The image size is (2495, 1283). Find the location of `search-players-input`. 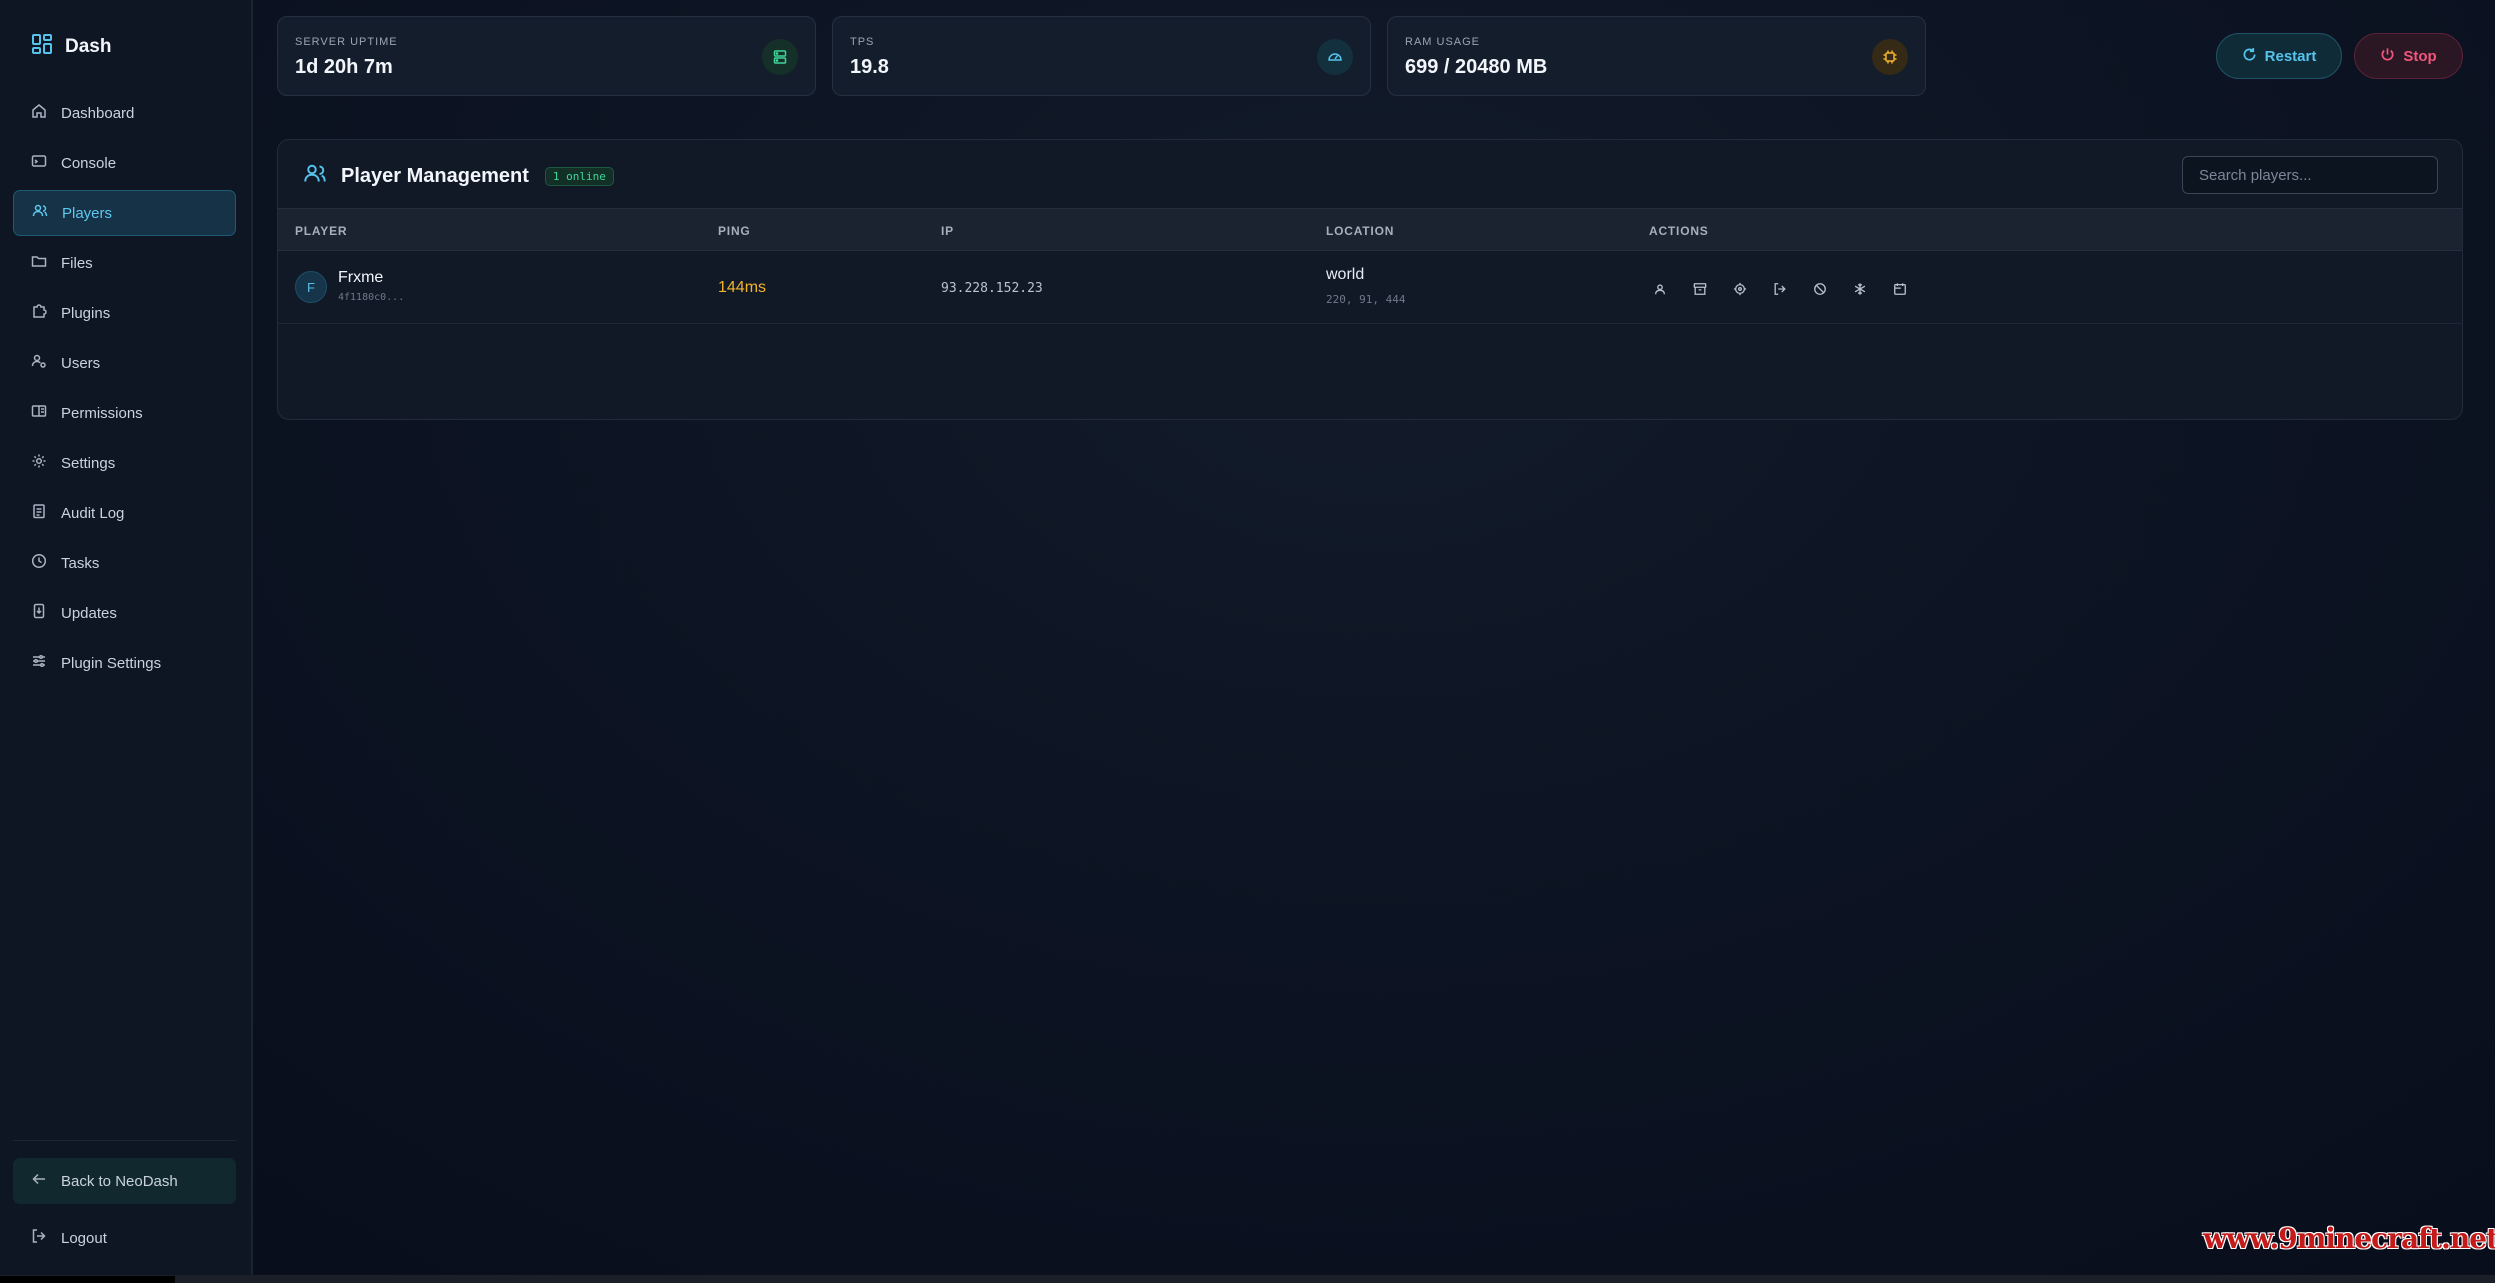

search-players-input is located at coordinates (2310, 175).